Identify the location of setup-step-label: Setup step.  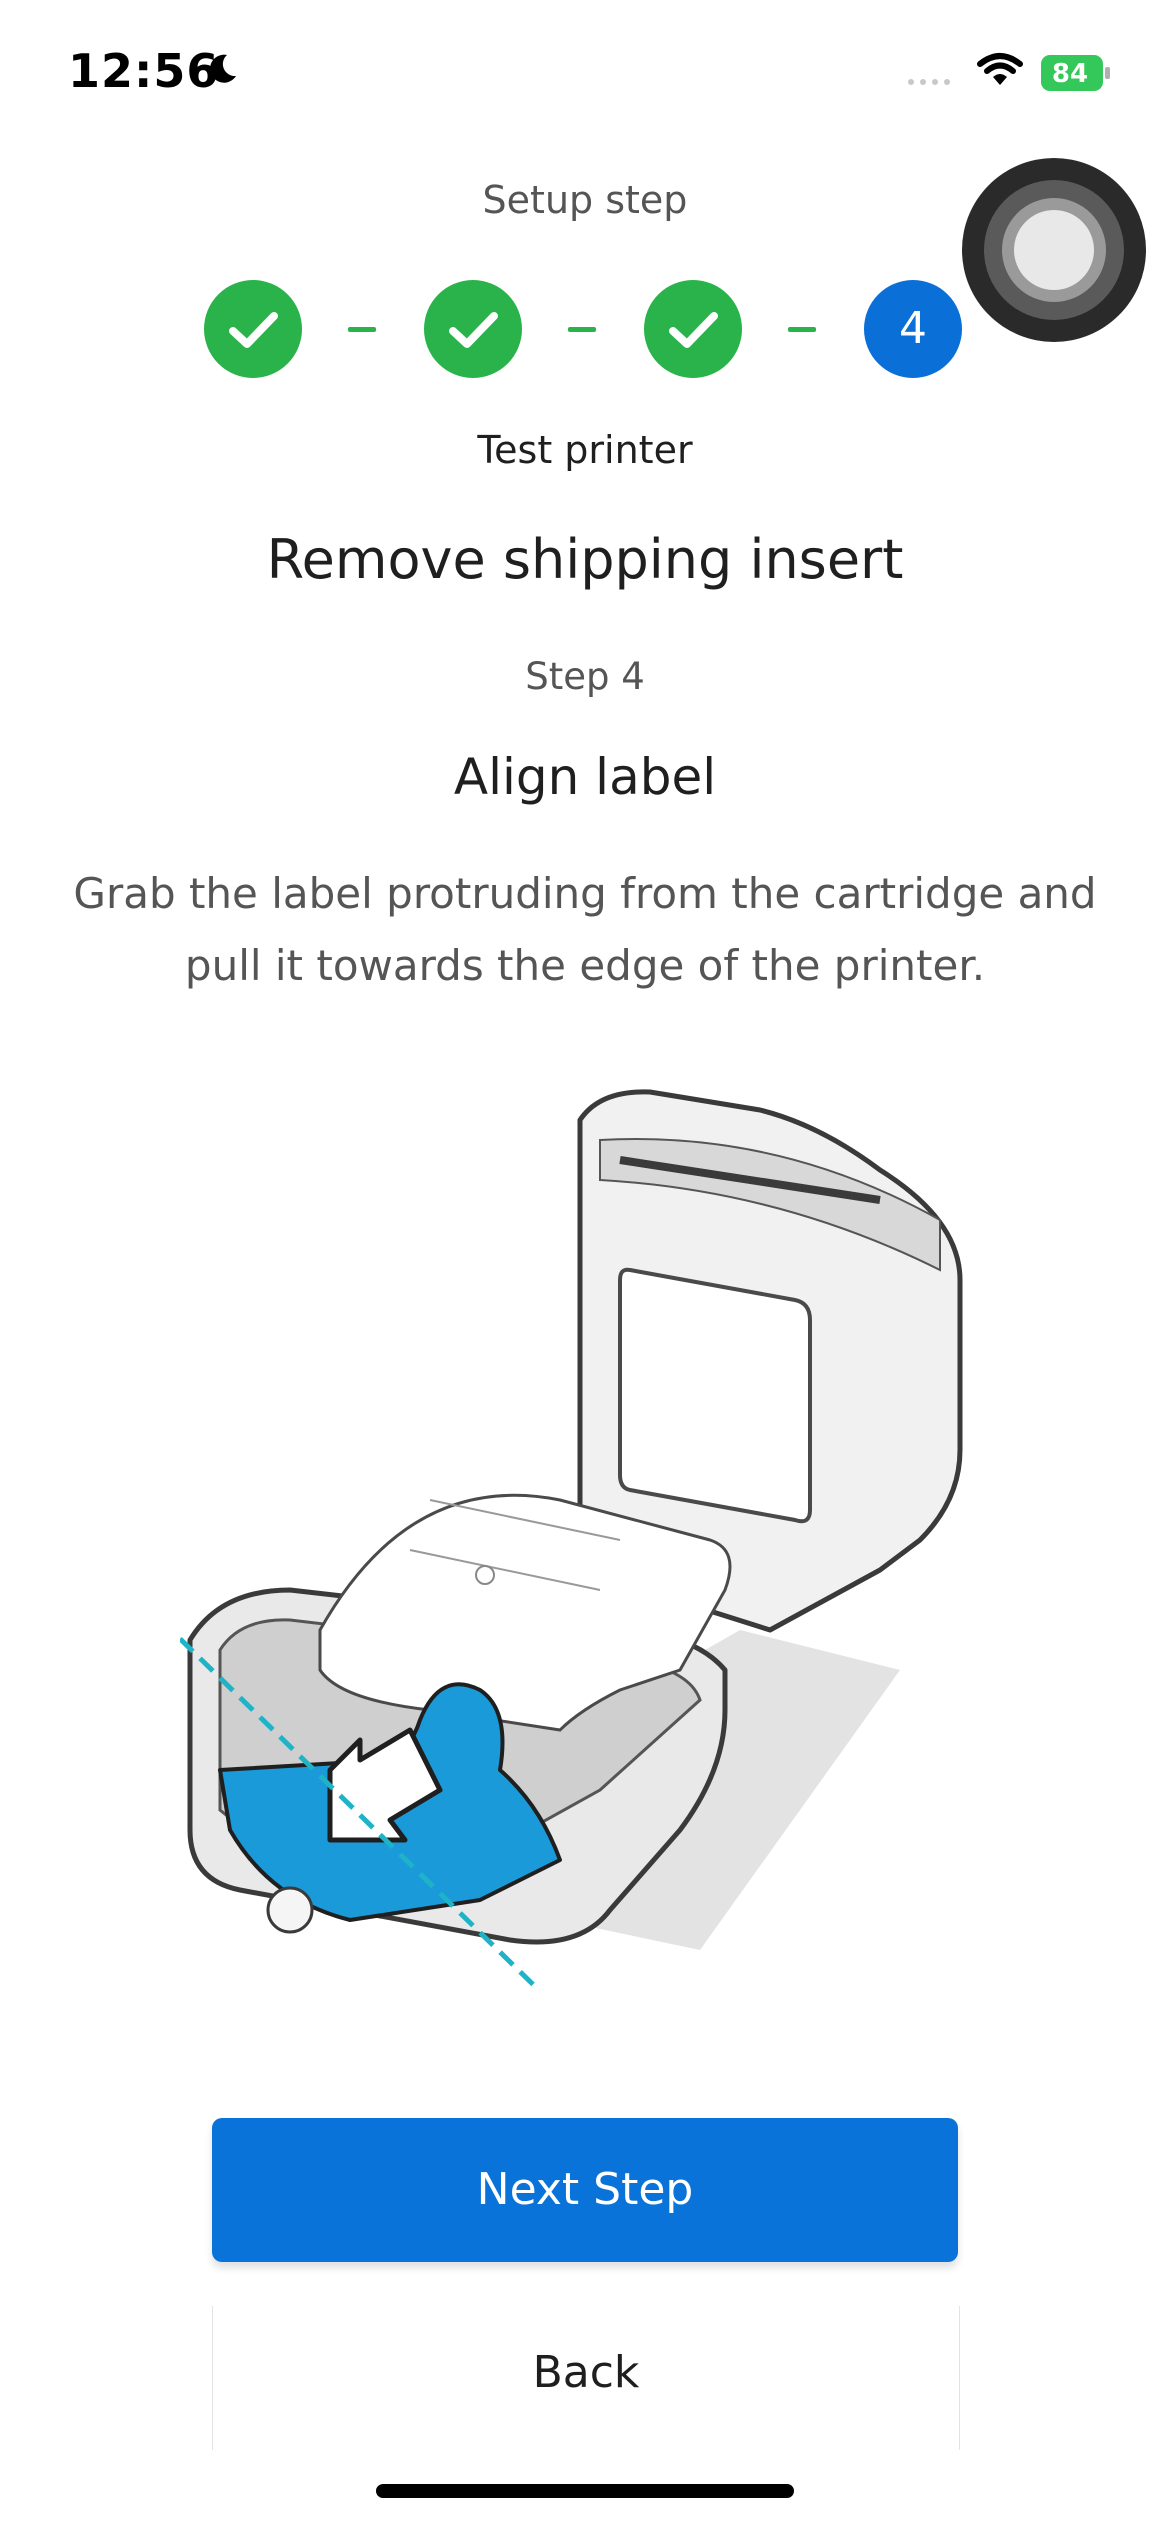
(585, 200).